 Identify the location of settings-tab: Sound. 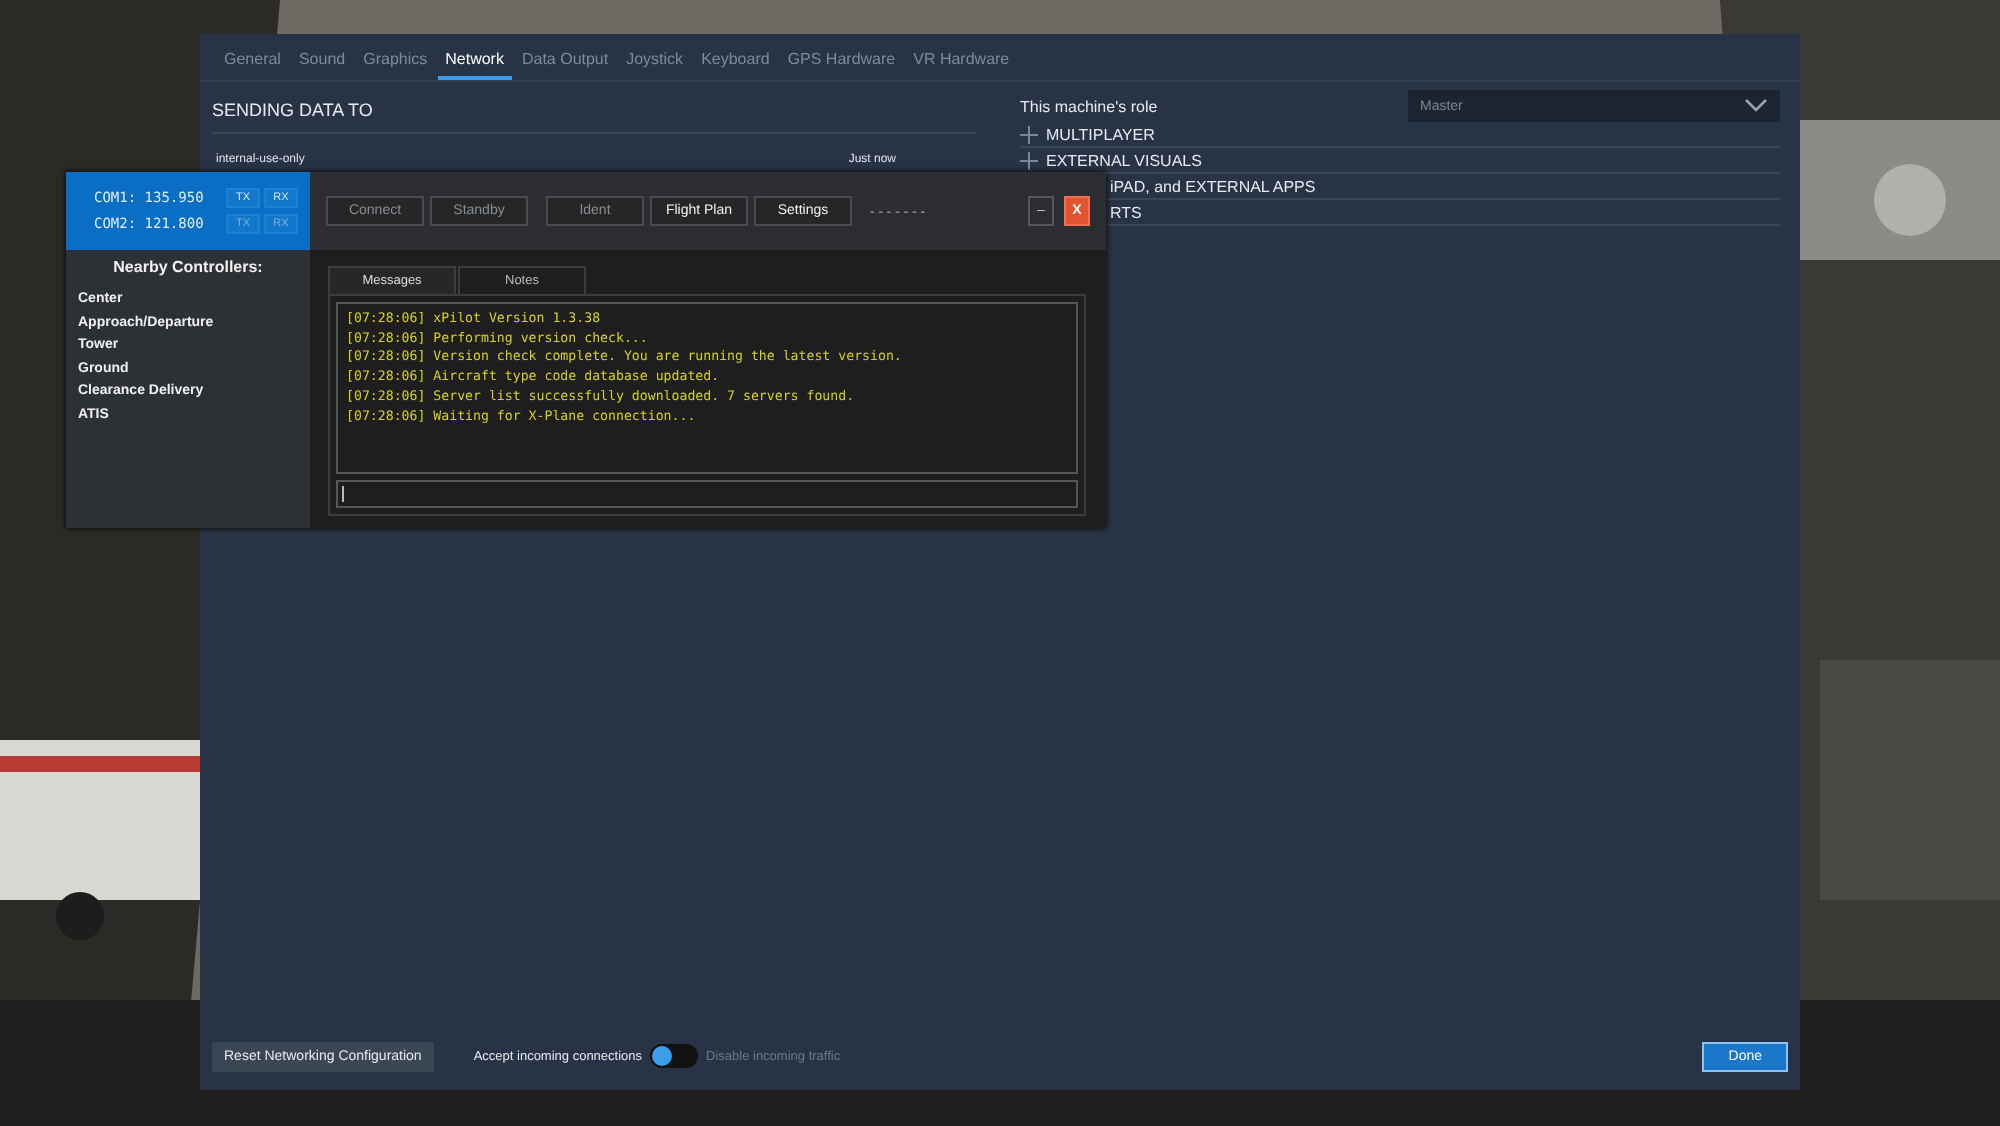
(322, 62).